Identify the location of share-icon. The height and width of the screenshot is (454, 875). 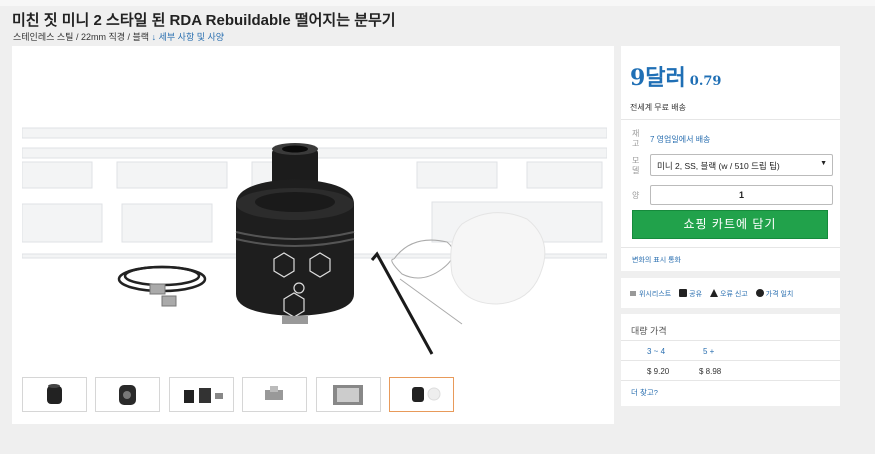
(683, 293).